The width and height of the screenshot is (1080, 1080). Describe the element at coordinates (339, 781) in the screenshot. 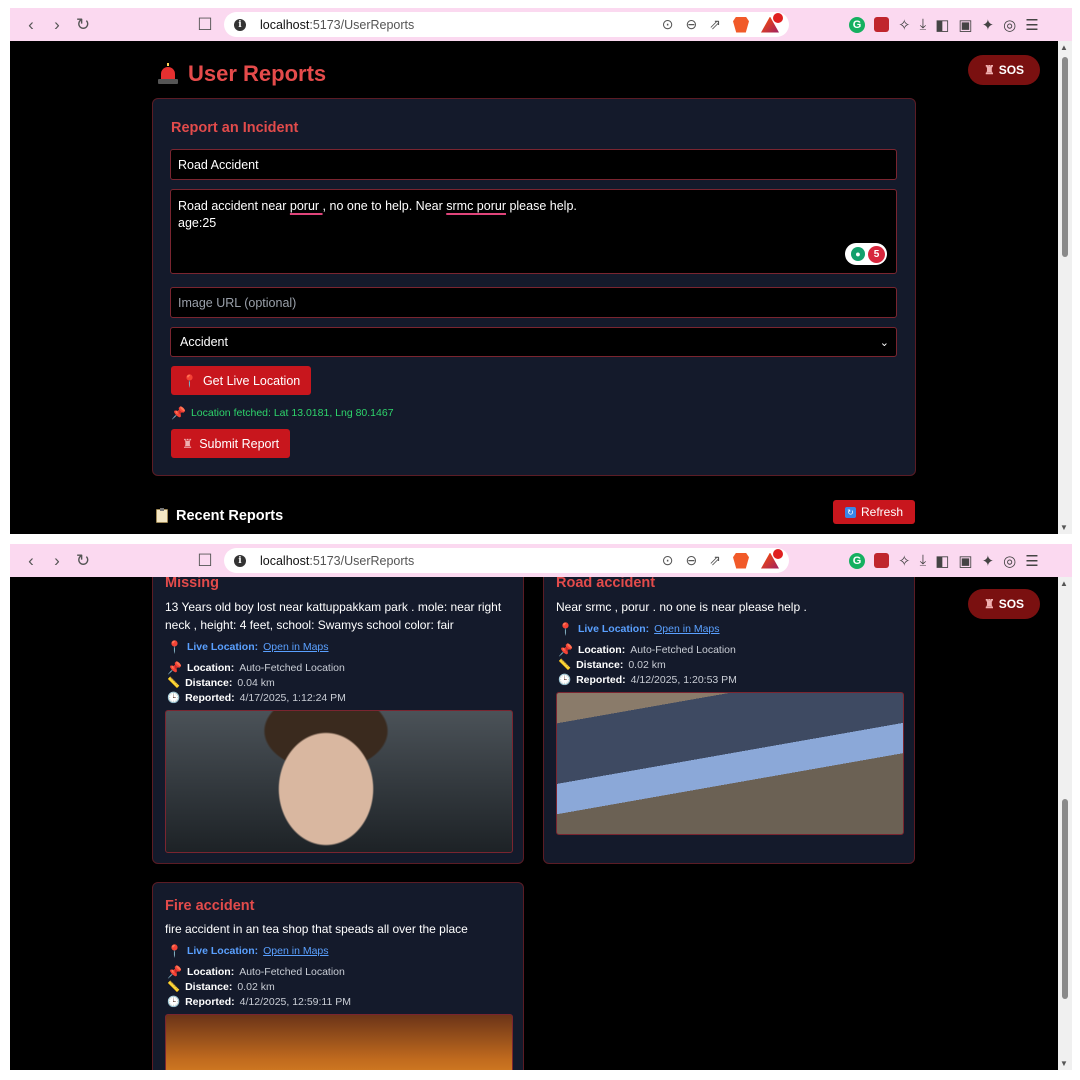

I see `report-image` at that location.